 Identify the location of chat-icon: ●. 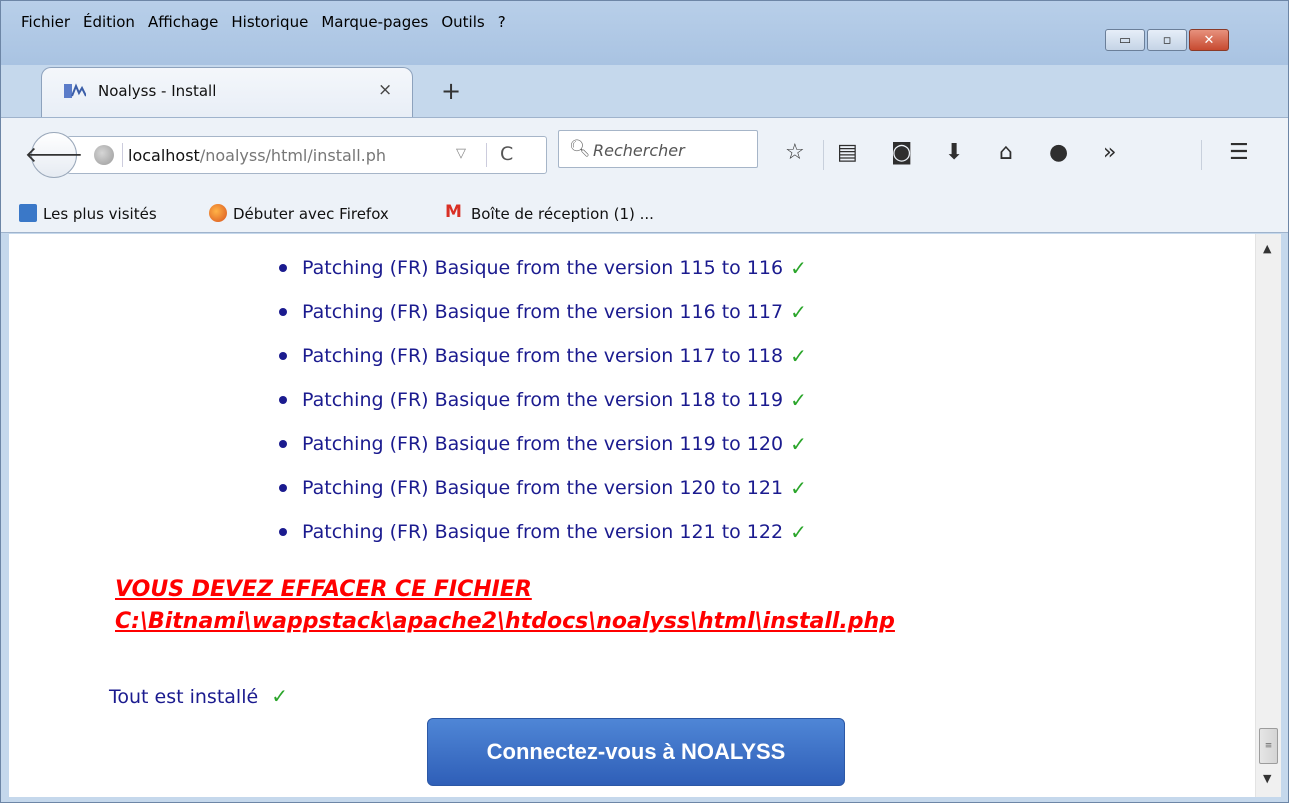
(1058, 152).